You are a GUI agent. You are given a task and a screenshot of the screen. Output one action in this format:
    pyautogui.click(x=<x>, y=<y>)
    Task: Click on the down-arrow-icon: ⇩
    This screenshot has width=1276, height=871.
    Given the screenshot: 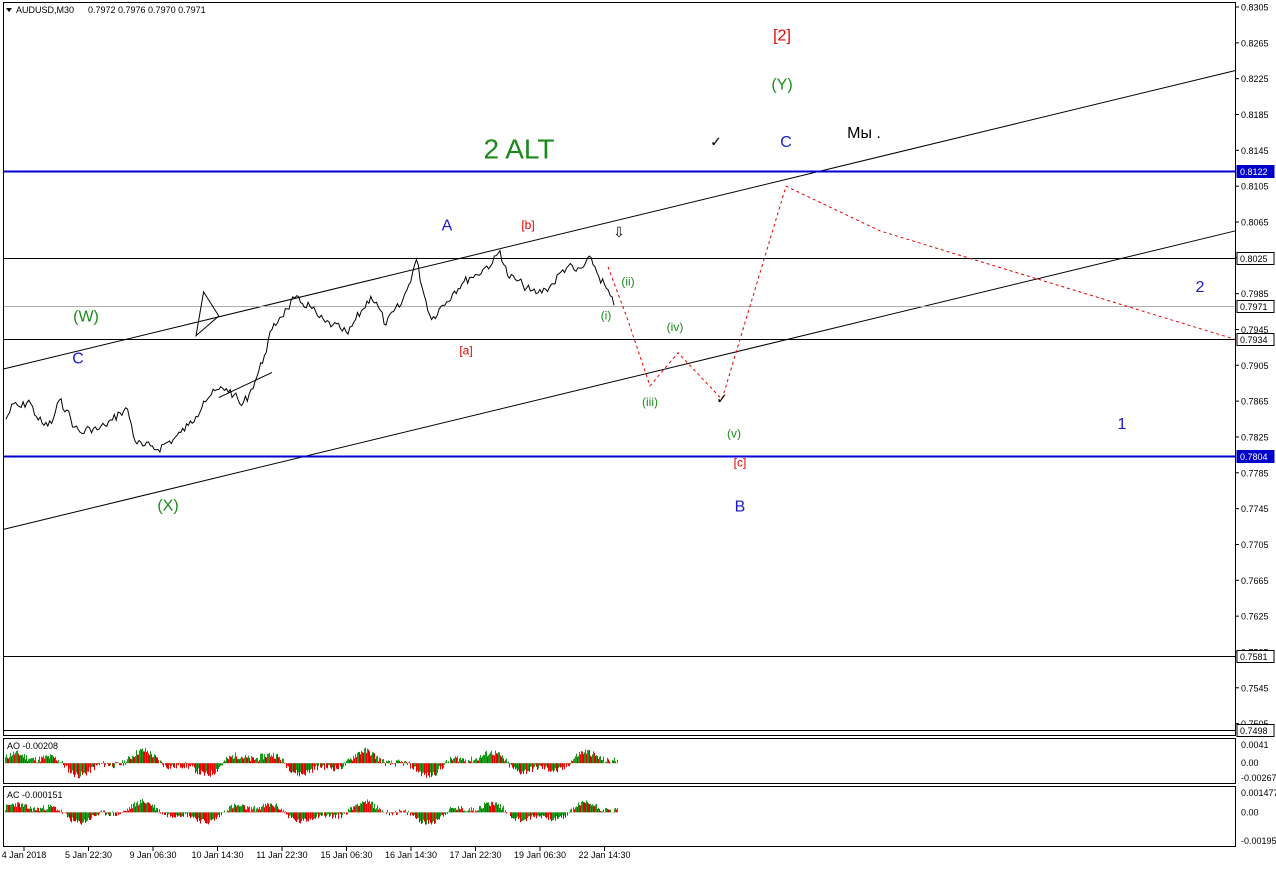 What is the action you would take?
    pyautogui.click(x=619, y=232)
    